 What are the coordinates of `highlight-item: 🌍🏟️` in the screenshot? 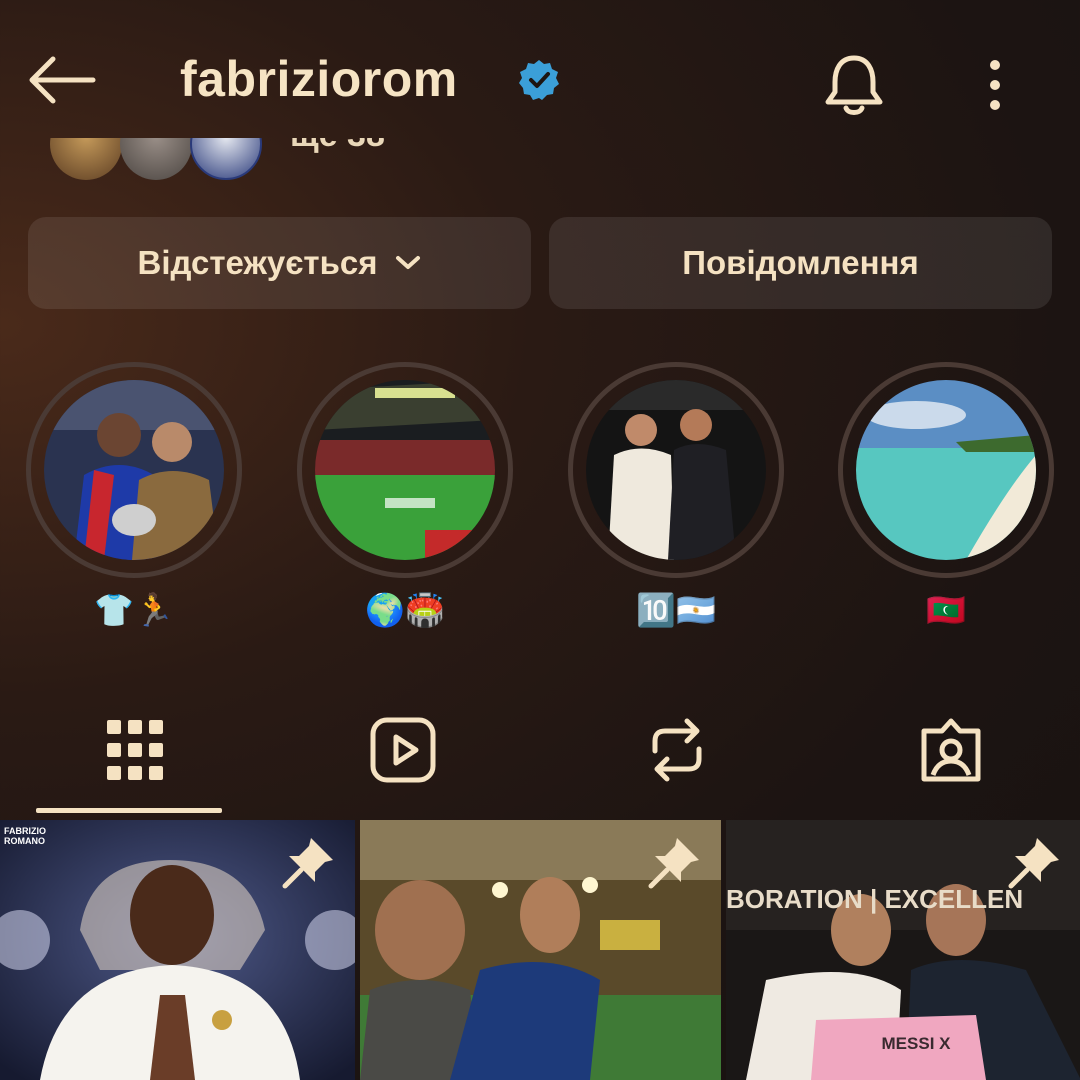 It's located at (405, 496).